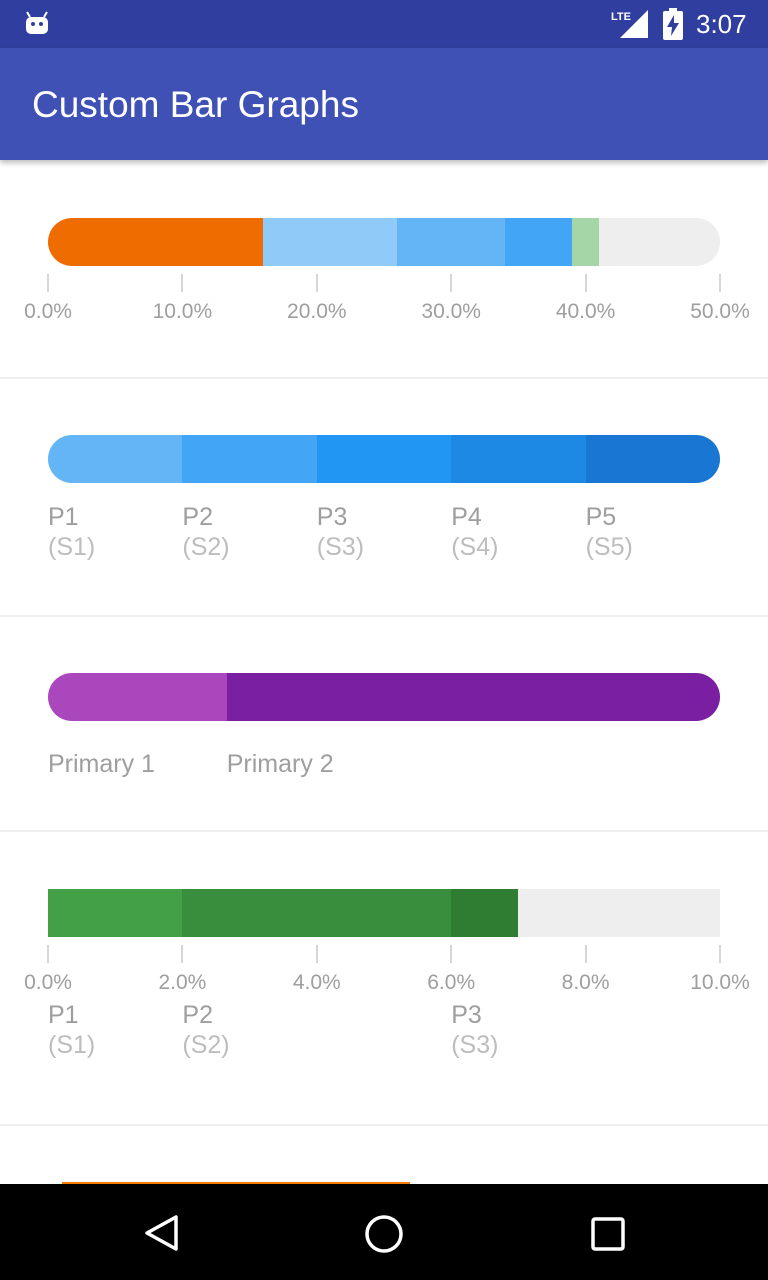  I want to click on recents-icon, so click(608, 1234).